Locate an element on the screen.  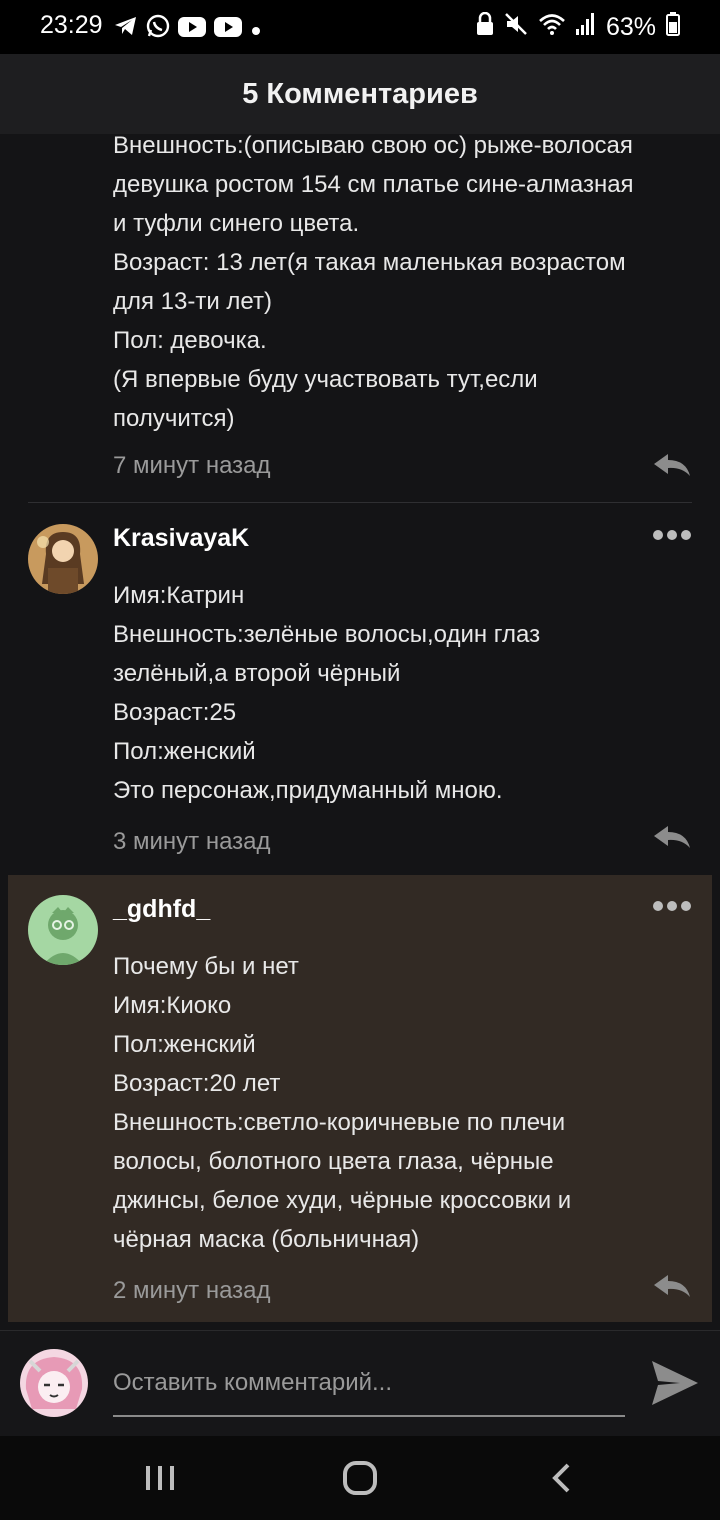
comment-line: для 13-ти лет) is located at coordinates (192, 301).